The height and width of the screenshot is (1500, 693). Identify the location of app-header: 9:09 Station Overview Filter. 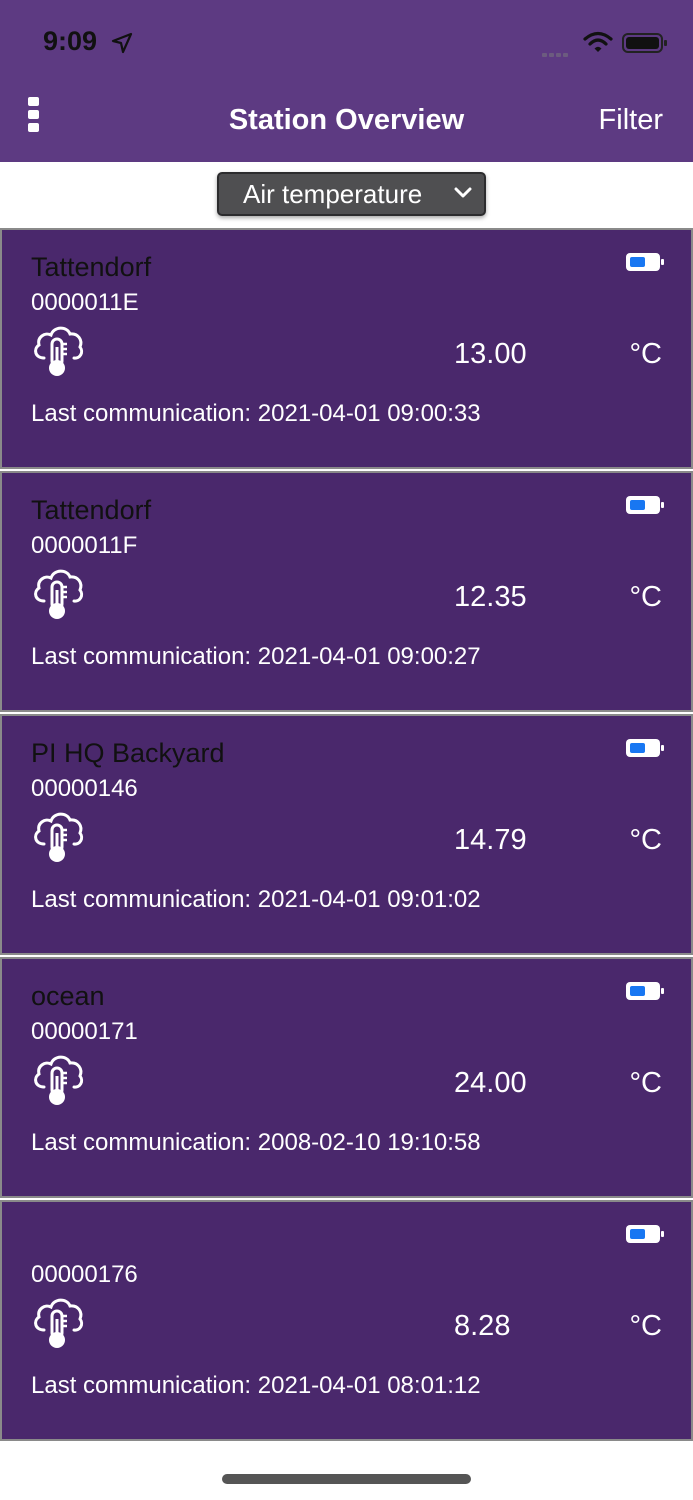
(346, 81).